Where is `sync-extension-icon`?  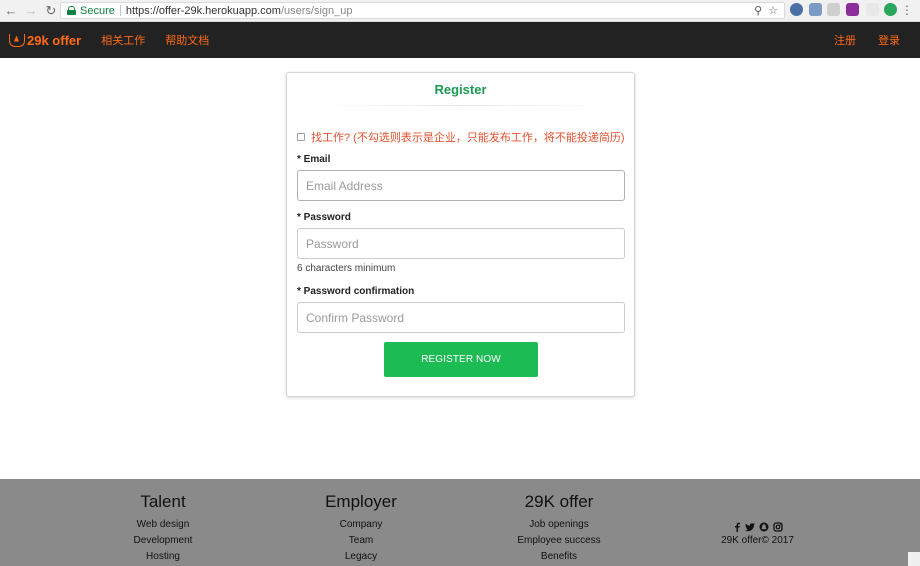 sync-extension-icon is located at coordinates (815, 9).